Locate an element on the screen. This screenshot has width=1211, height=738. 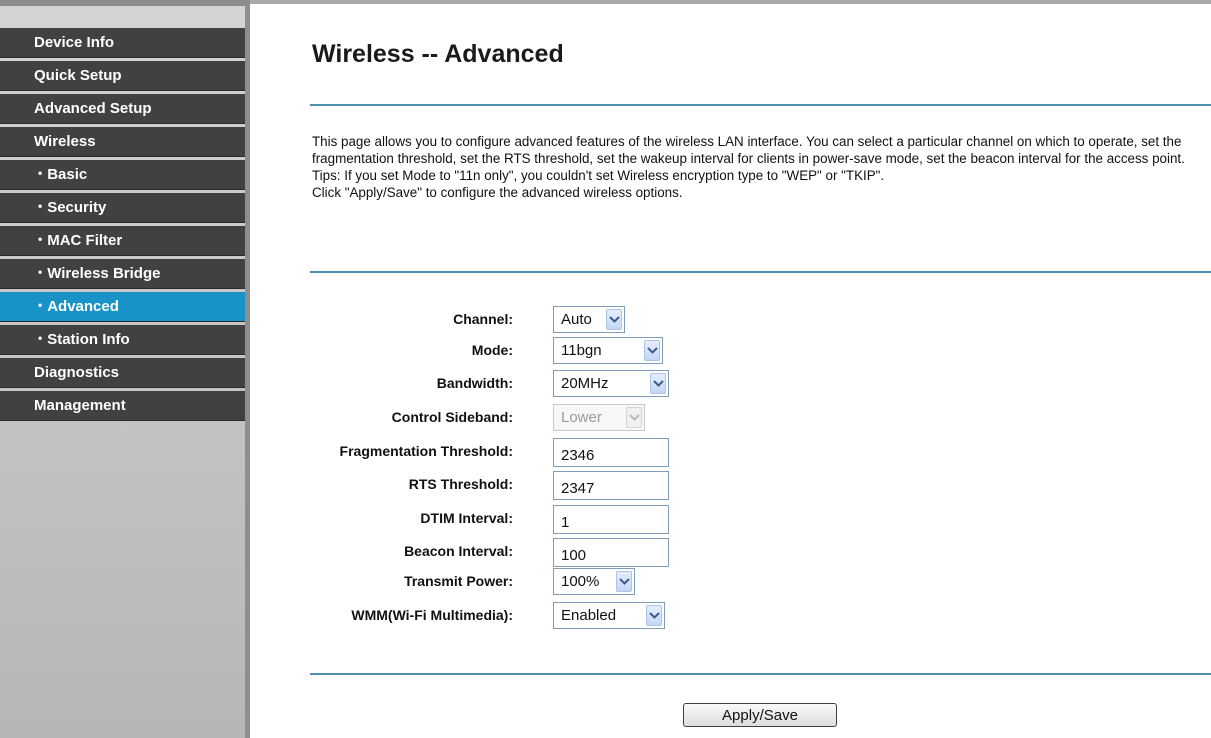
wmm-value: Enabled is located at coordinates (589, 615).